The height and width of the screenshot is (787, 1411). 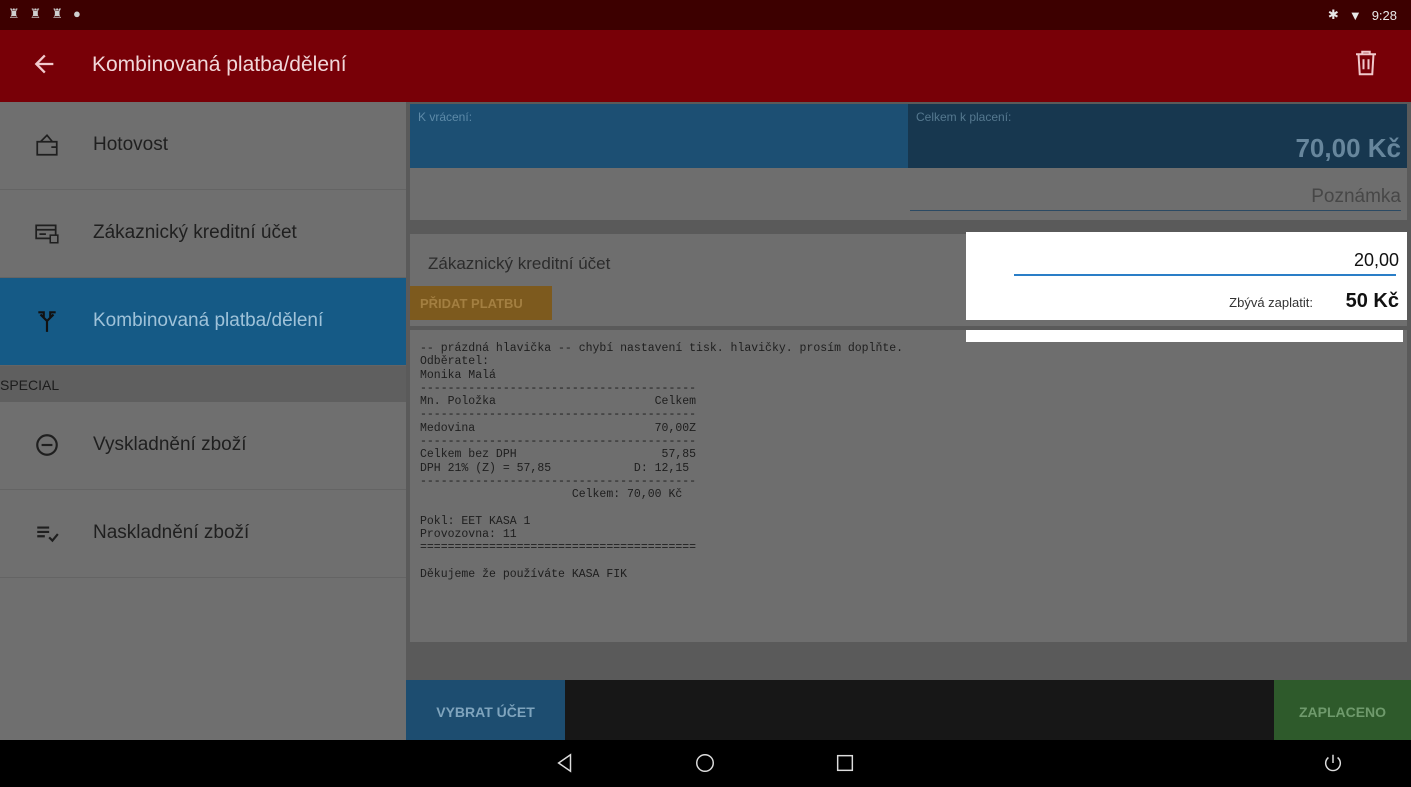 What do you see at coordinates (44, 14) in the screenshot?
I see `notification-icons: ♜ ♜ ♜ ●` at bounding box center [44, 14].